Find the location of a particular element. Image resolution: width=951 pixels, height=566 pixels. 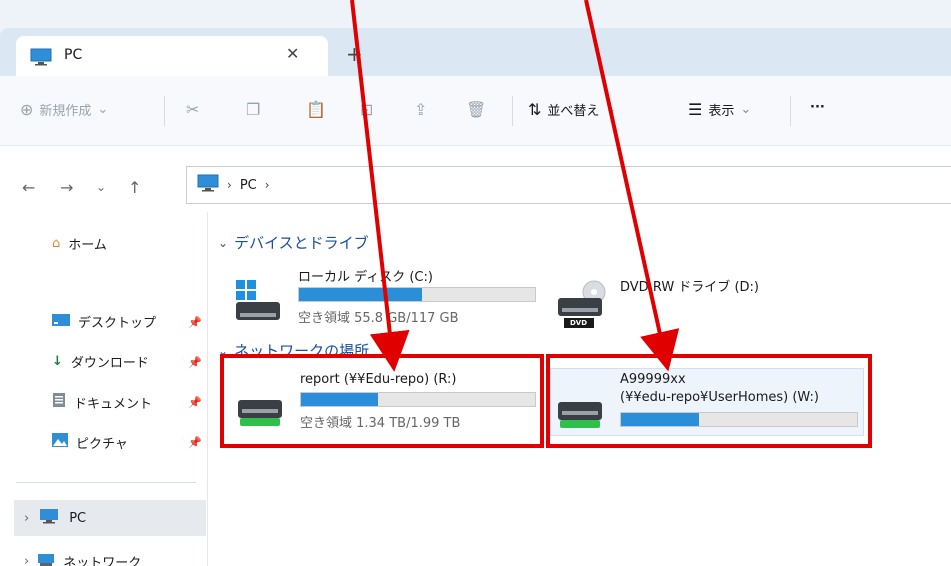

more-button: ··· is located at coordinates (817, 107).